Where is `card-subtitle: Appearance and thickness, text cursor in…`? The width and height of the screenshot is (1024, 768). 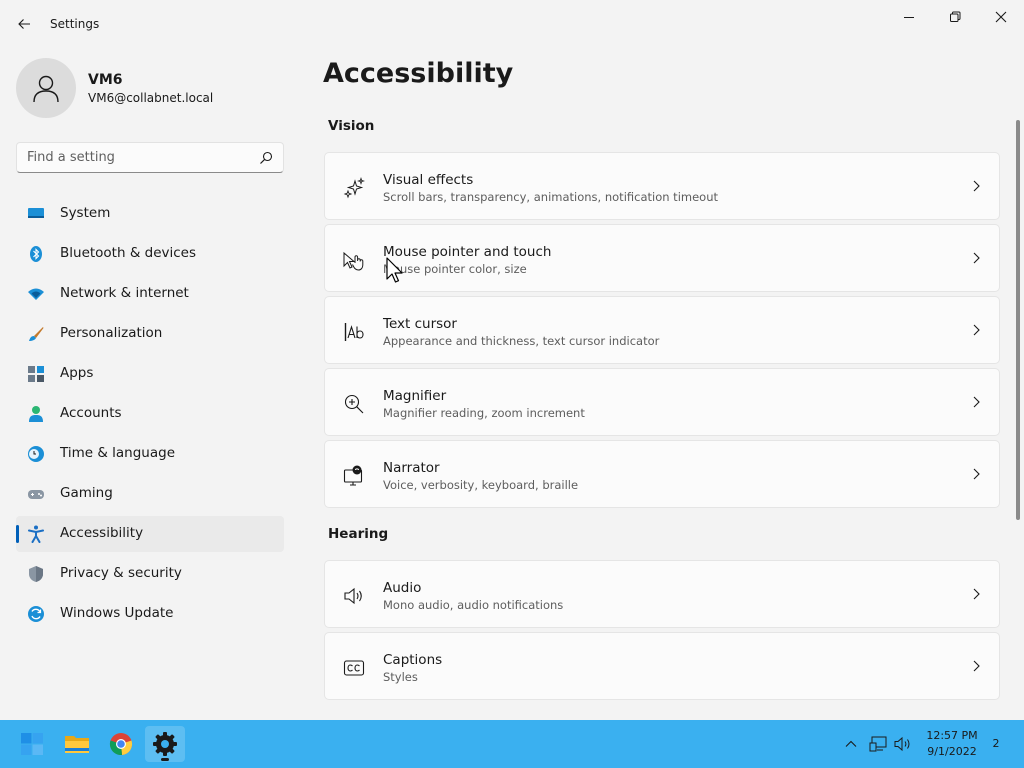
card-subtitle: Appearance and thickness, text cursor in… is located at coordinates (521, 341).